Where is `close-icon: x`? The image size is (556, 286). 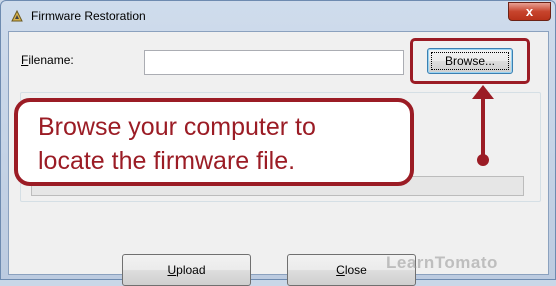 close-icon: x is located at coordinates (529, 11).